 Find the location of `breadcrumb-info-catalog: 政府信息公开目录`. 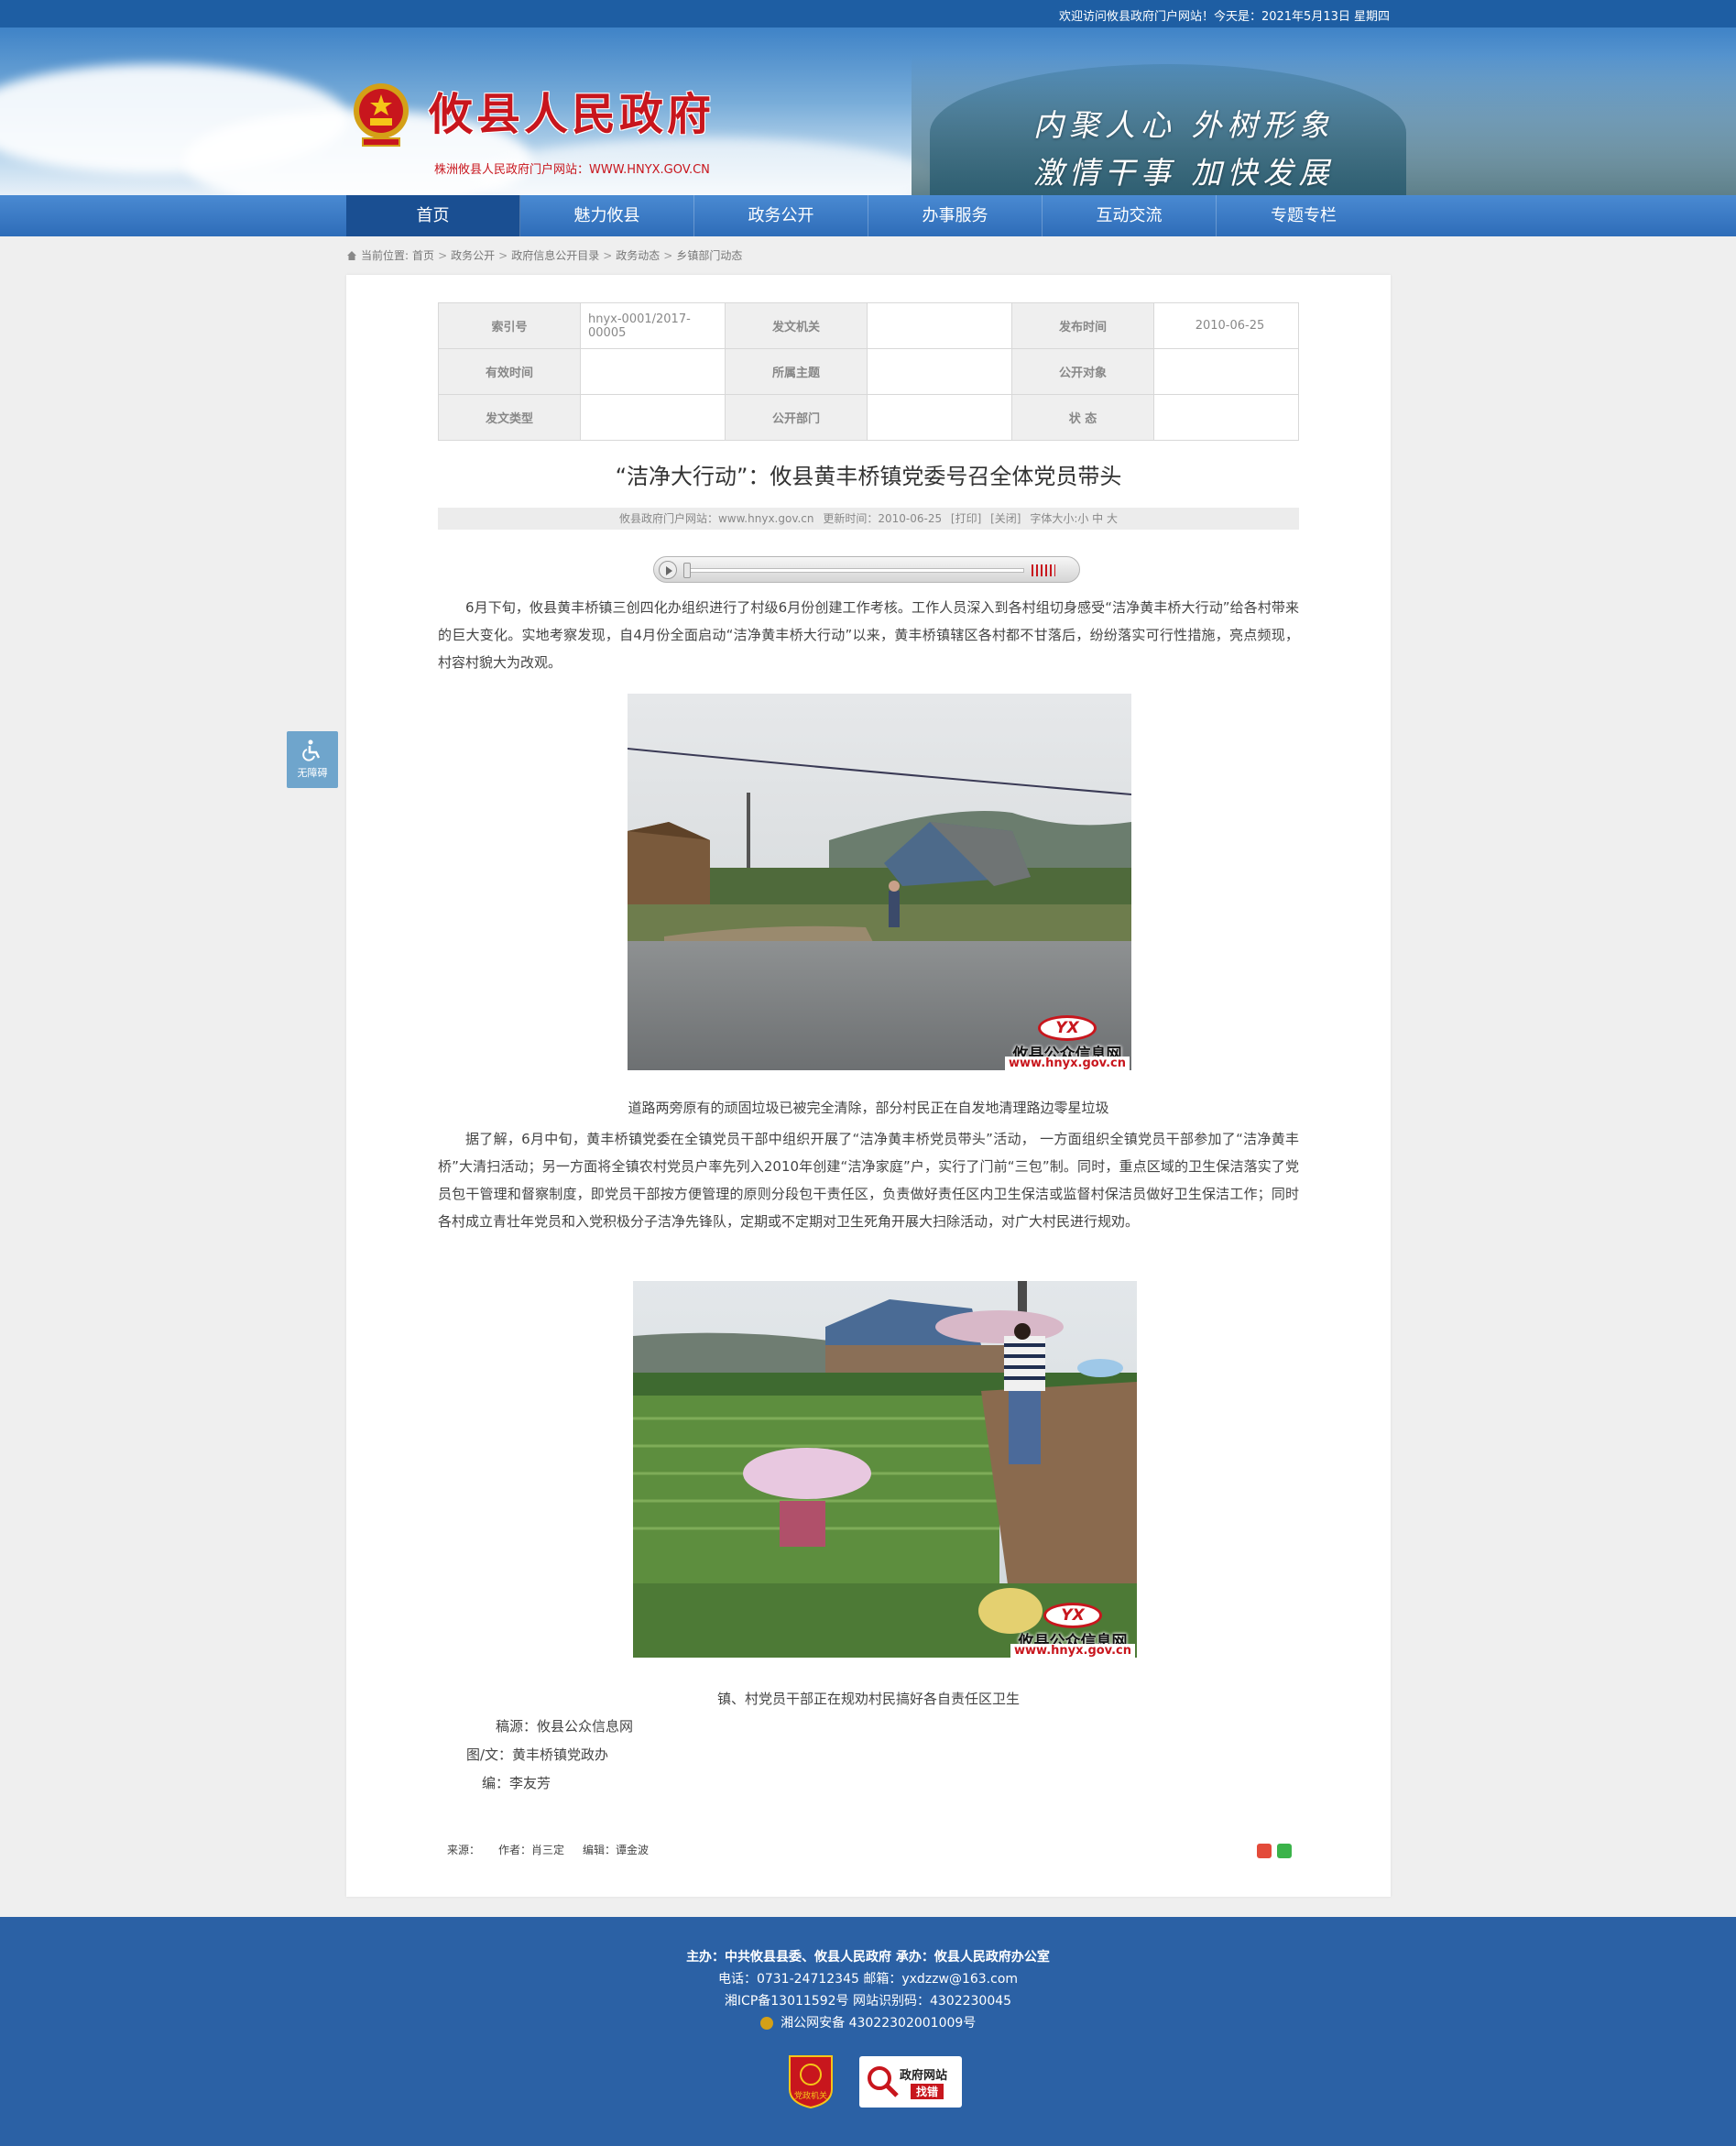

breadcrumb-info-catalog: 政府信息公开目录 is located at coordinates (555, 255).